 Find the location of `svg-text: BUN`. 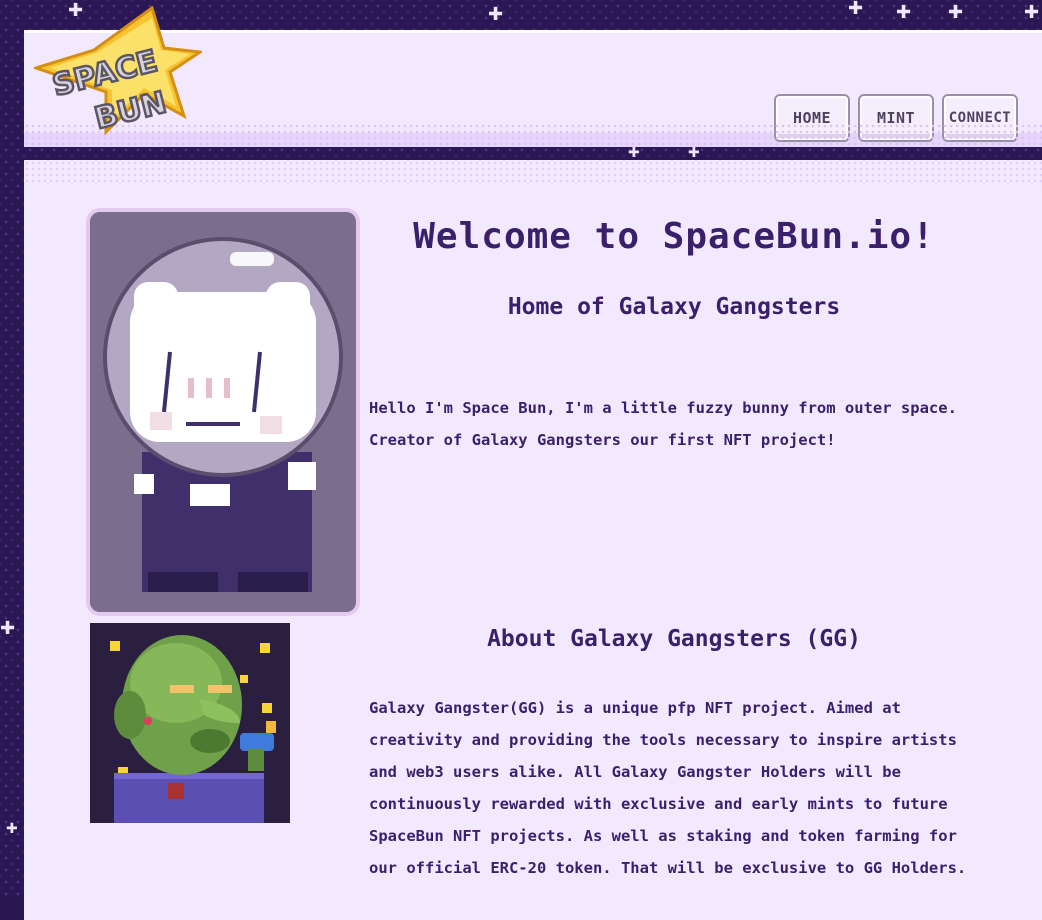

svg-text: BUN is located at coordinates (130, 110).